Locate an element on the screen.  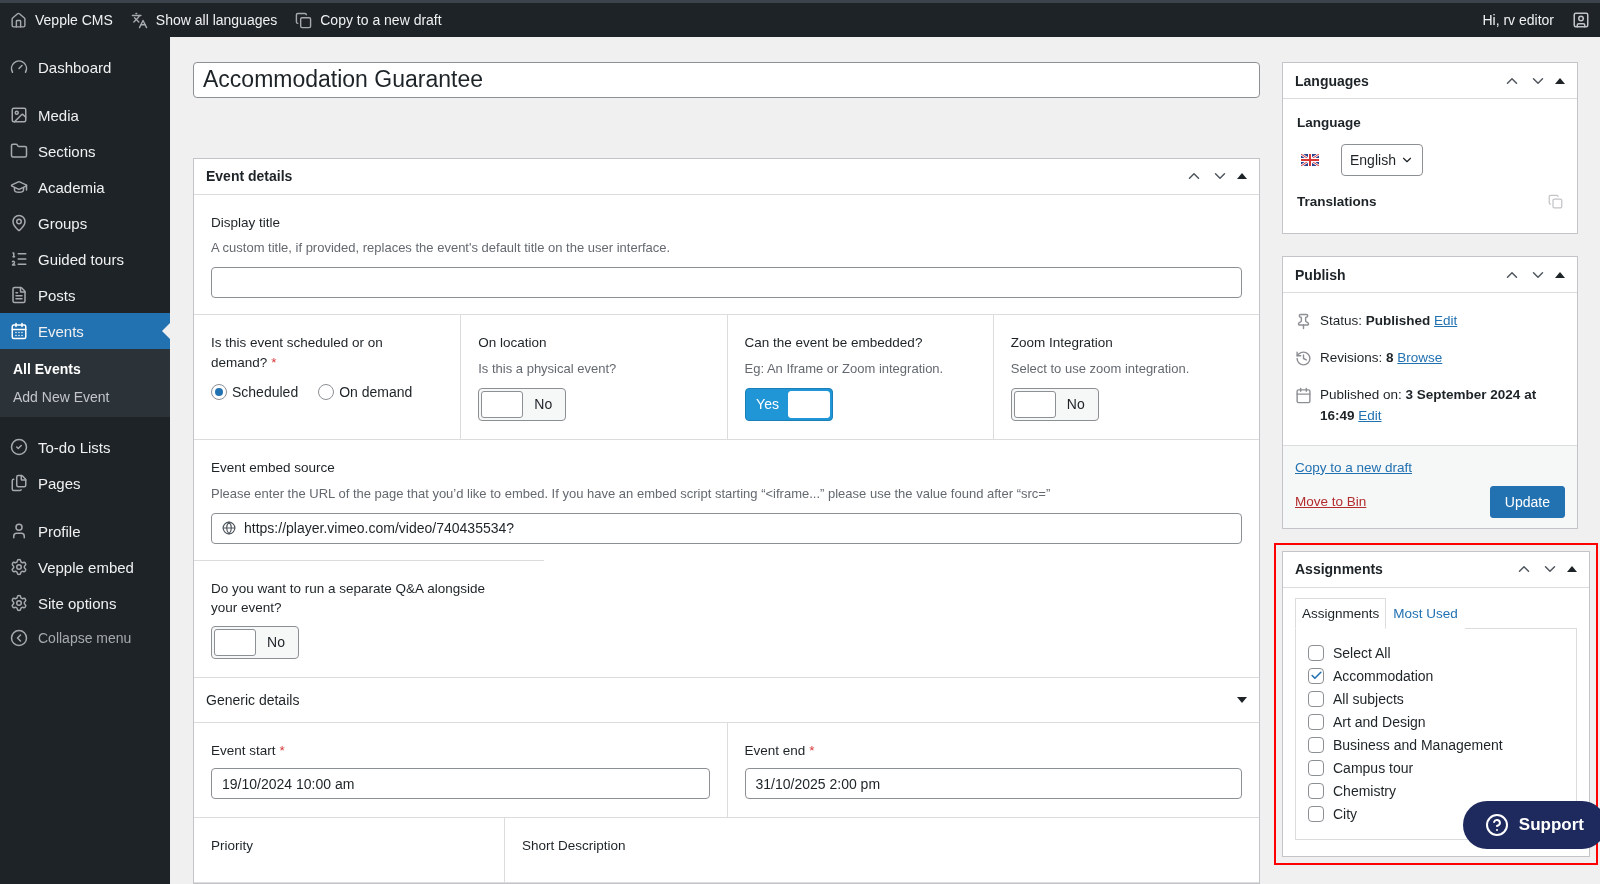
field-label: Event start * is located at coordinates (248, 750).